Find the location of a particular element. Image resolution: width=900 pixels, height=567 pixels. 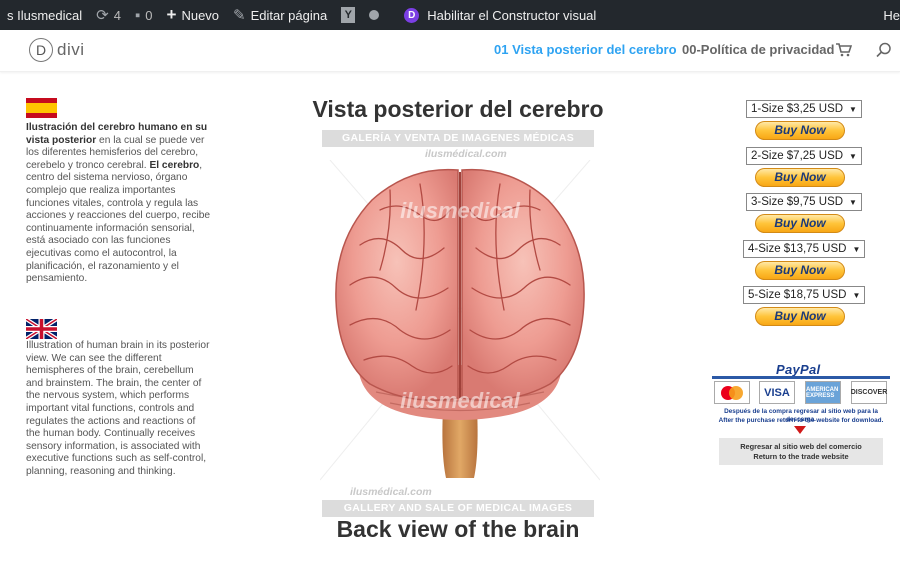

size-select-5: 5-Size $18,75 USD ▼ is located at coordinates (804, 295).